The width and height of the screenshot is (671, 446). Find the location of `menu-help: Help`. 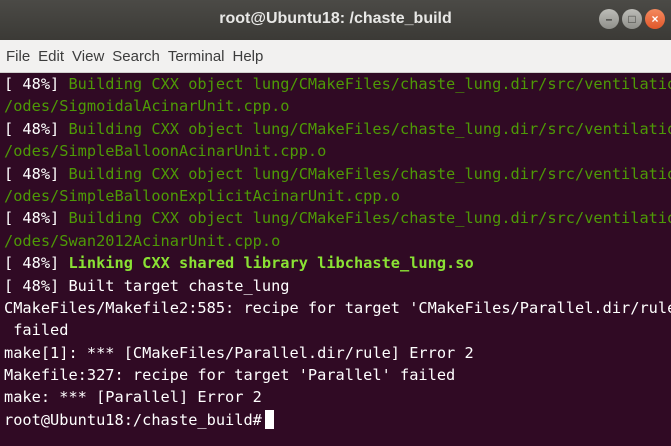

menu-help: Help is located at coordinates (248, 56).